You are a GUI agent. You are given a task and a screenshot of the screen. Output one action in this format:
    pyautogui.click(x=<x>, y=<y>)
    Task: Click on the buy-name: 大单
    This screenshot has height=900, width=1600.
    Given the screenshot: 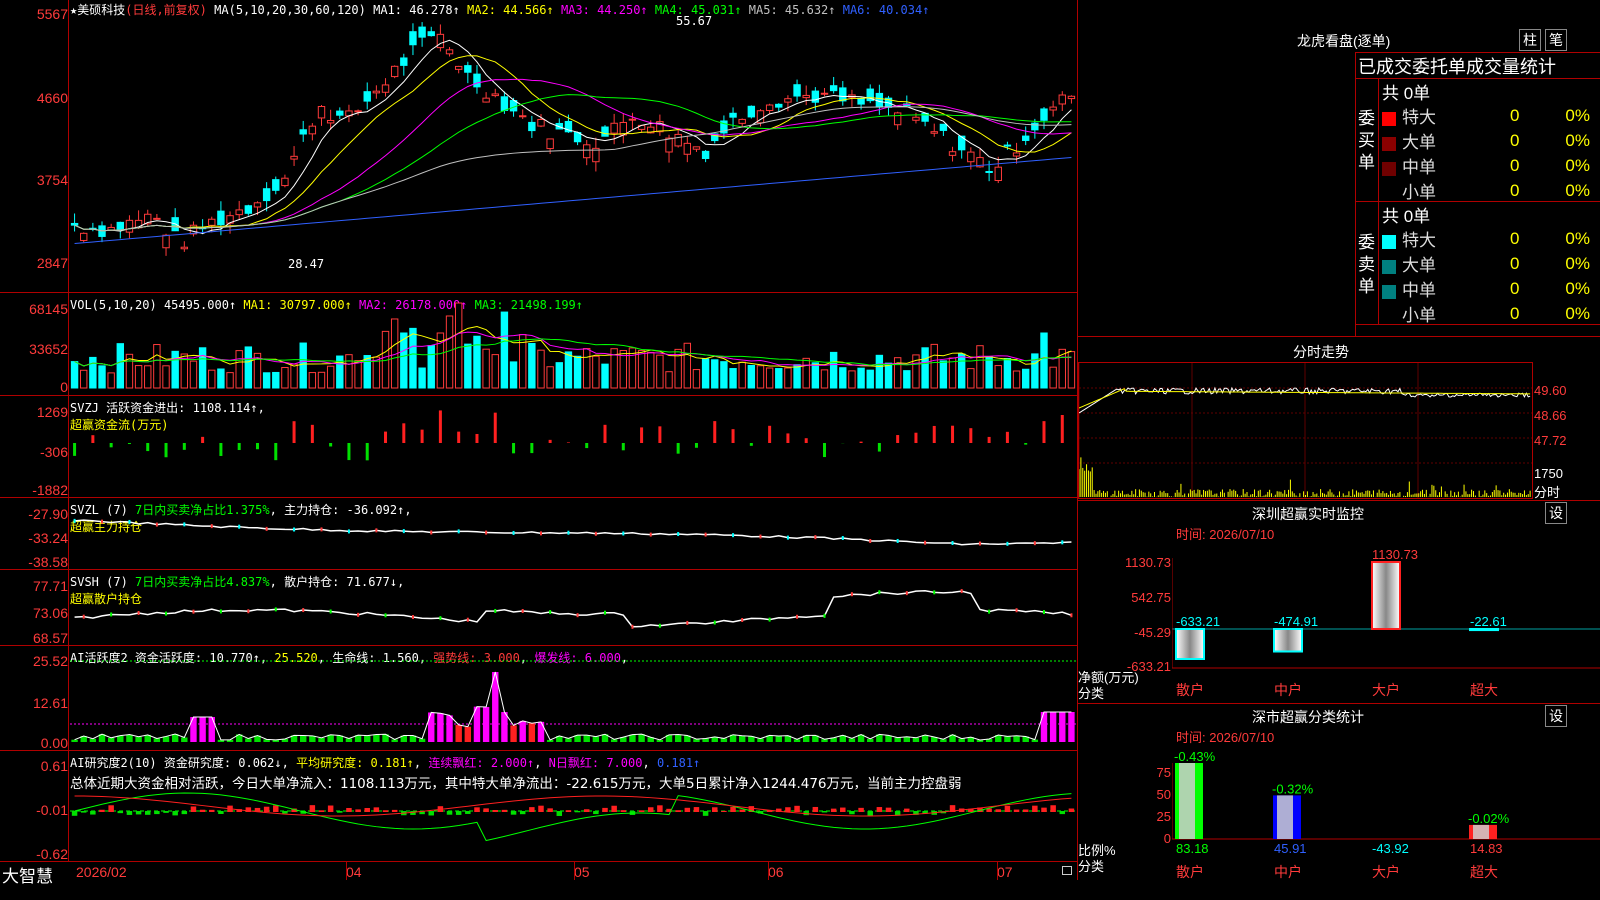 What is the action you would take?
    pyautogui.click(x=1419, y=142)
    